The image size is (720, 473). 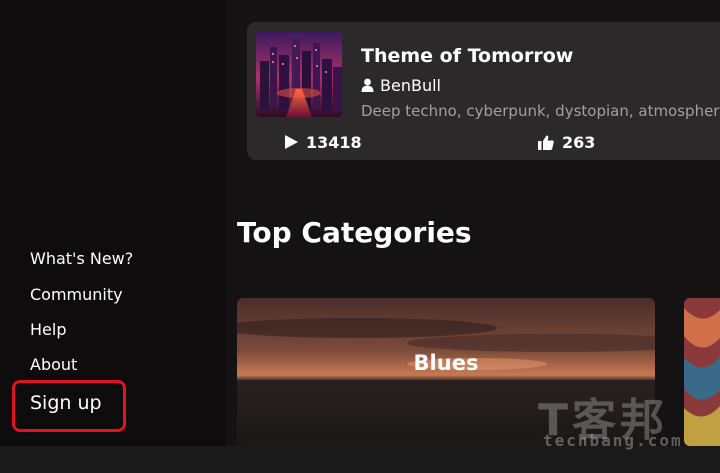 What do you see at coordinates (48, 329) in the screenshot?
I see `nav-link-help: Help` at bounding box center [48, 329].